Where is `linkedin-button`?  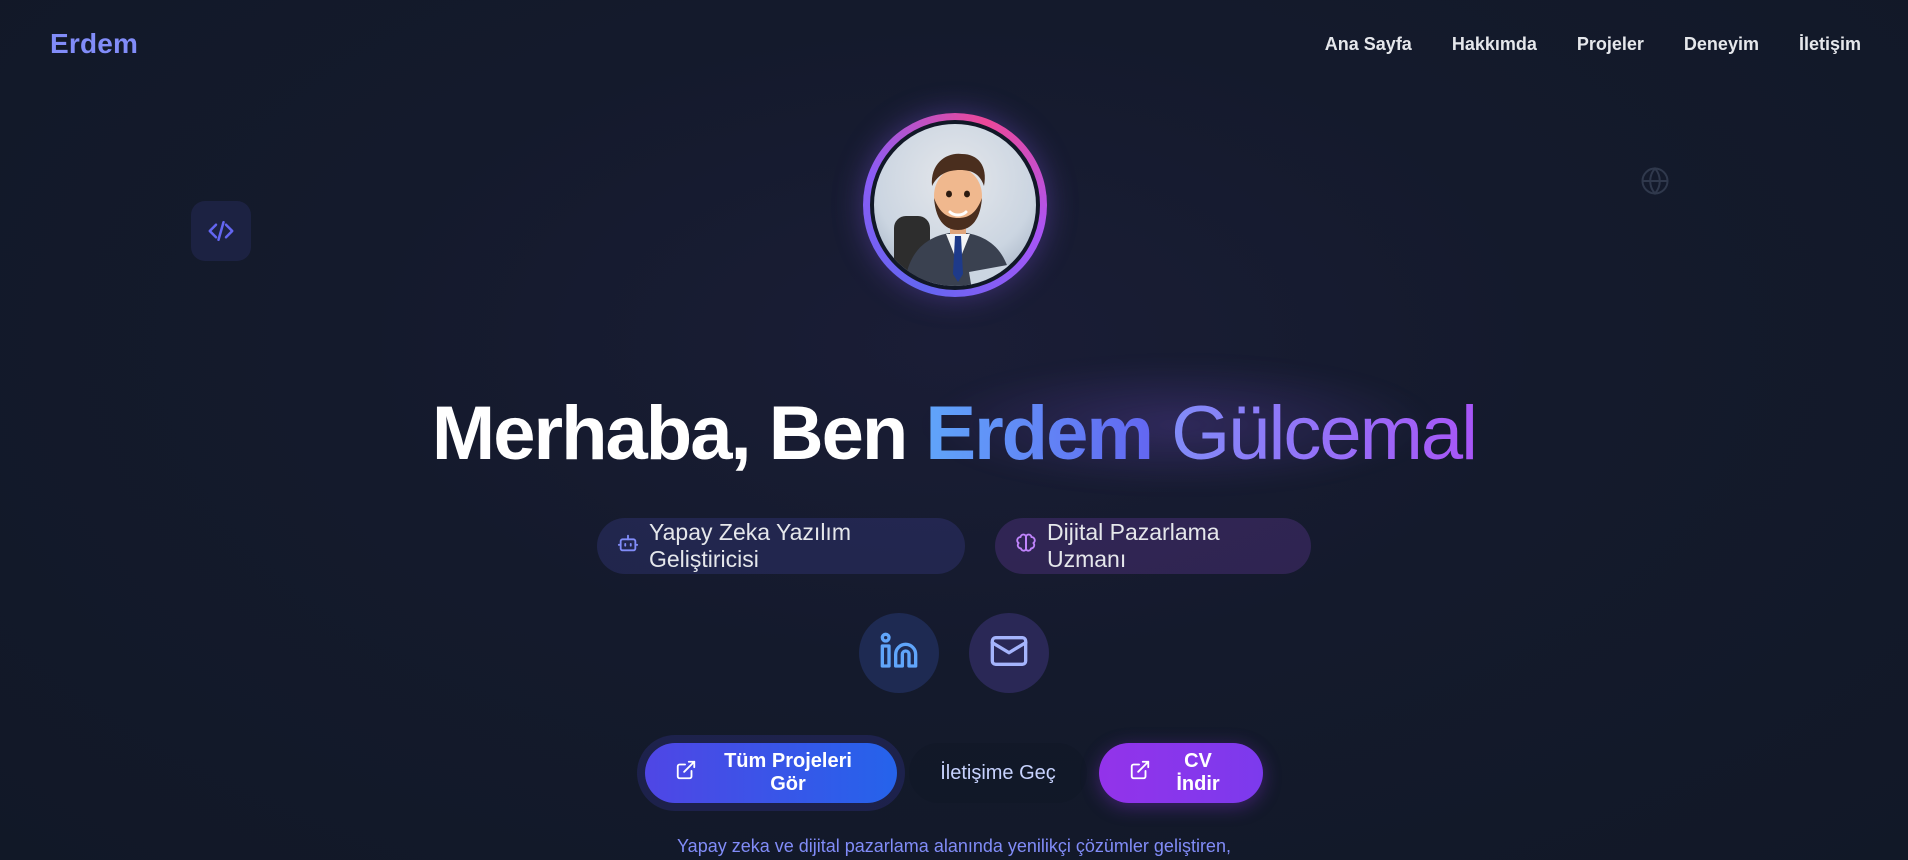
linkedin-button is located at coordinates (899, 653).